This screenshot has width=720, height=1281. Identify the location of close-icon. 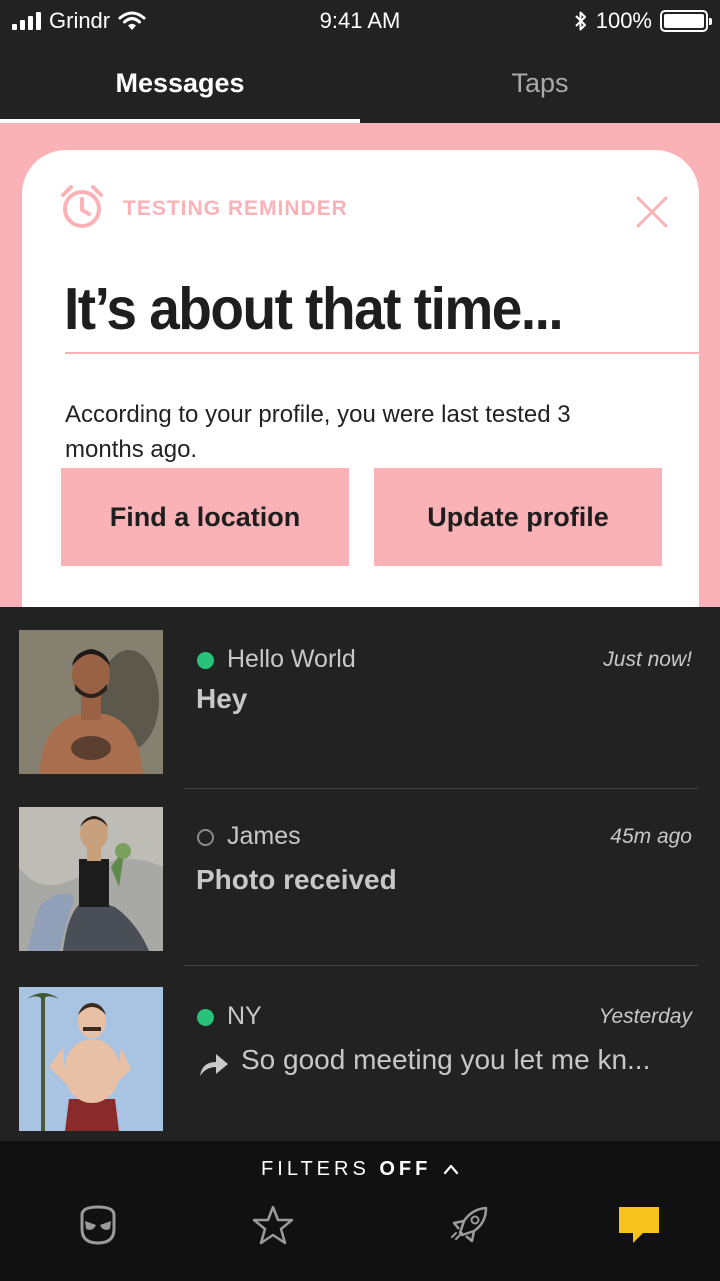
(652, 212).